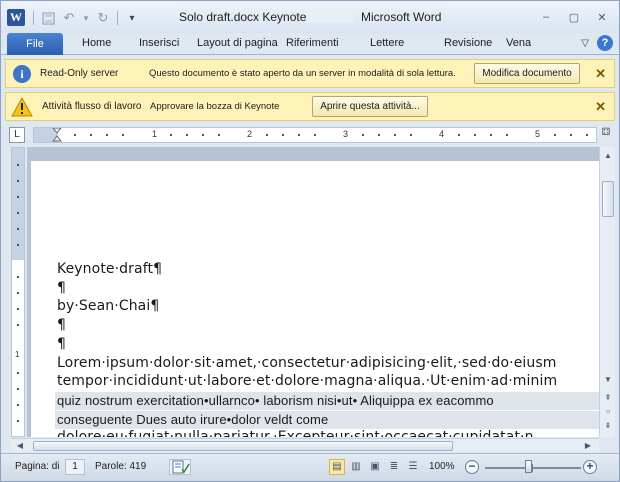  Describe the element at coordinates (608, 426) in the screenshot. I see `next-page-icon: ⇟` at that location.